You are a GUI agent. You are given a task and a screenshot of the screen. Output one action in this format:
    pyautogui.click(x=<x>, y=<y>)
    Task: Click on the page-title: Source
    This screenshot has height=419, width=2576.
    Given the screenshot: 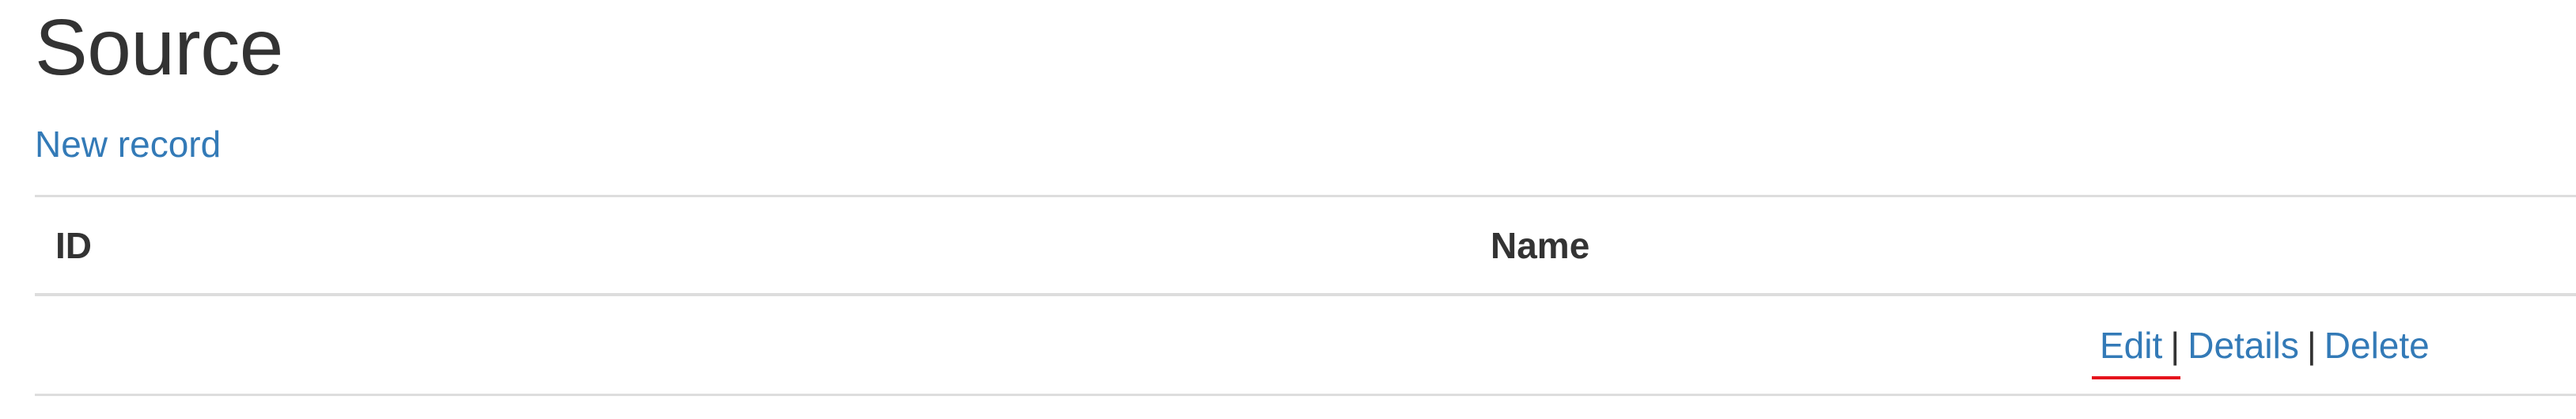 What is the action you would take?
    pyautogui.click(x=159, y=47)
    